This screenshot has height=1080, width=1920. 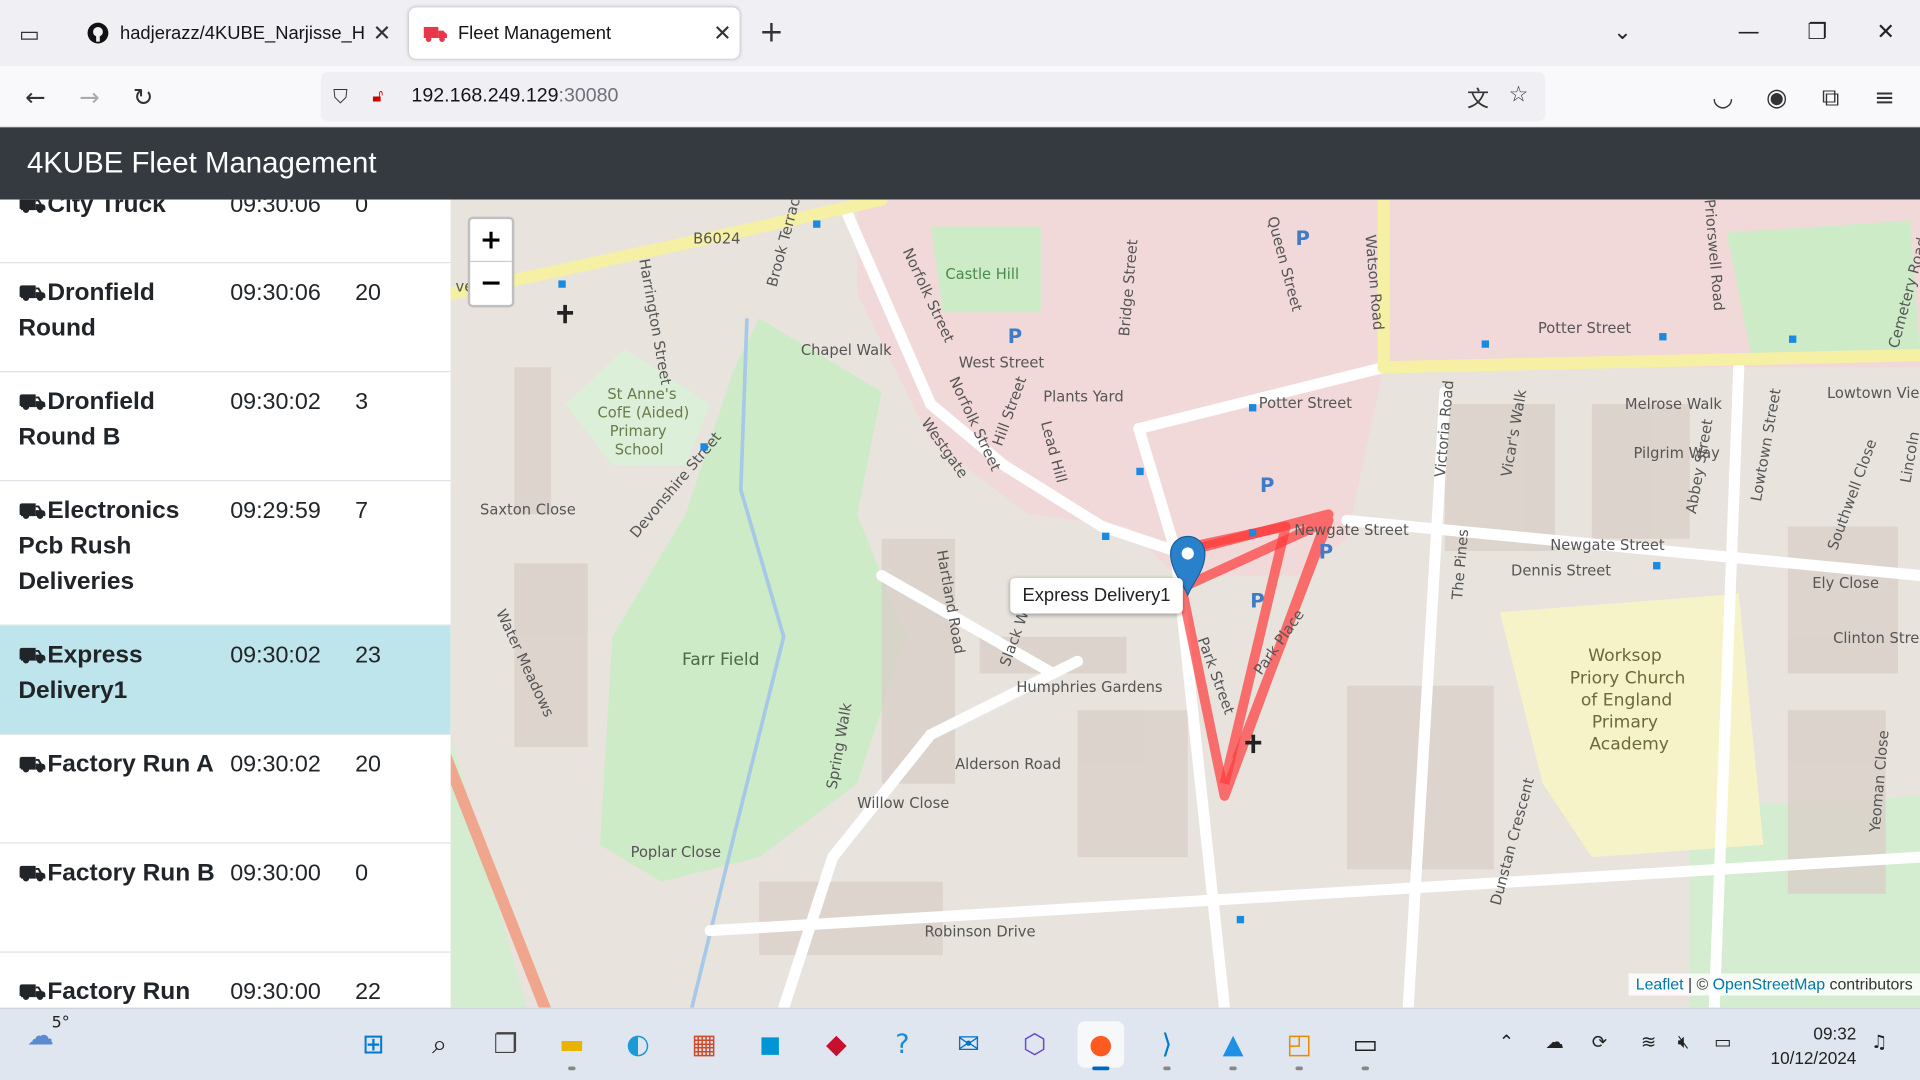 What do you see at coordinates (439, 1044) in the screenshot?
I see `search-icon: ⌕` at bounding box center [439, 1044].